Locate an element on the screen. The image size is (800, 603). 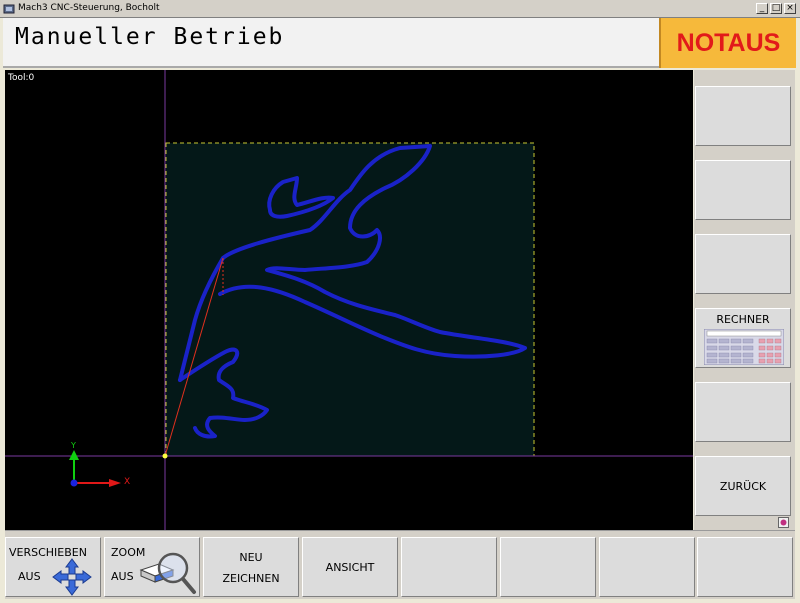
neu-zeichnen-line1: NEU is located at coordinates (251, 557).